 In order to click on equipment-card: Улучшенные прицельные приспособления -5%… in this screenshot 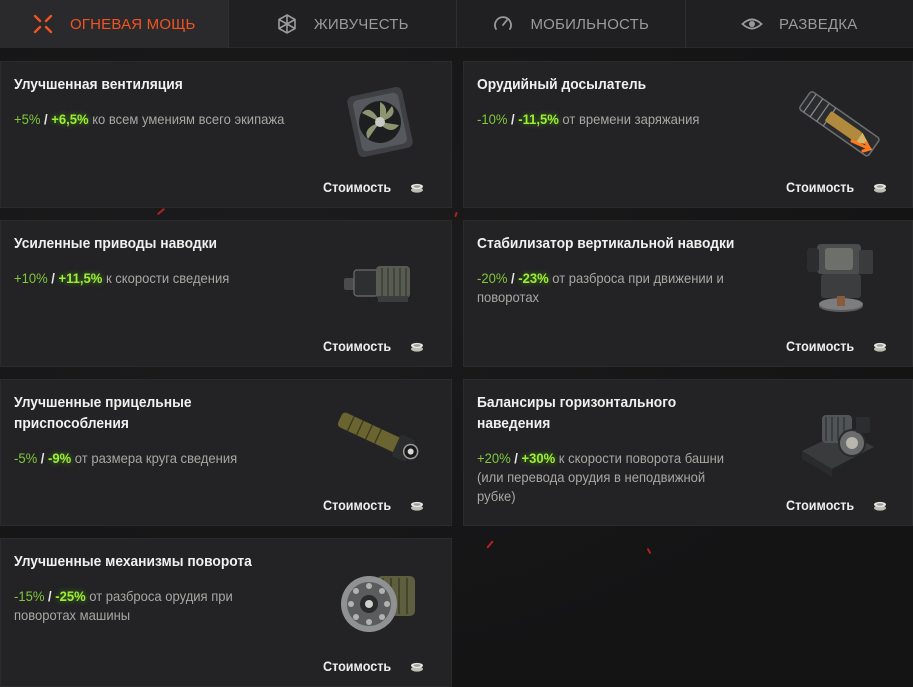, I will do `click(226, 452)`.